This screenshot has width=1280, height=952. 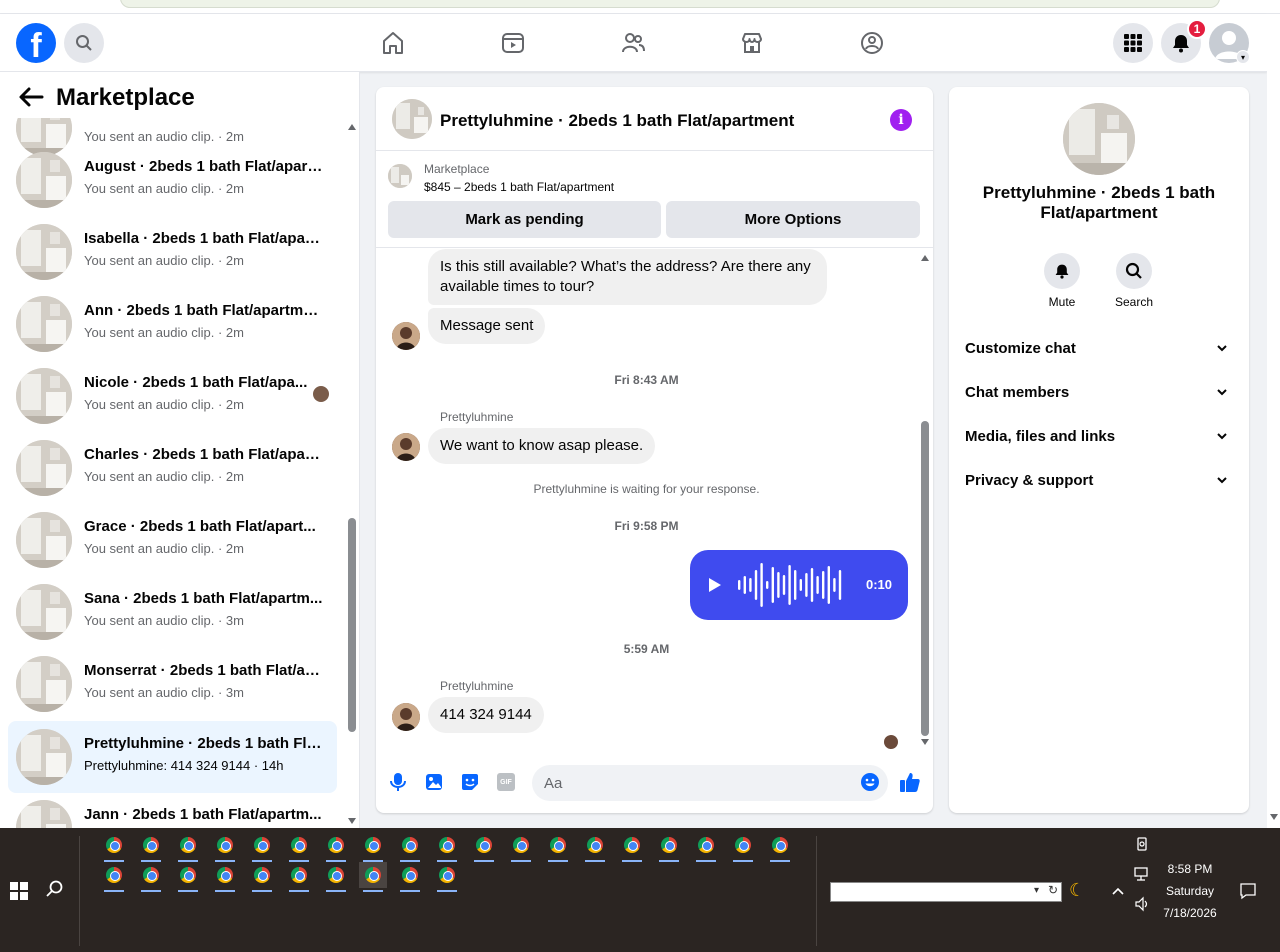 I want to click on listing-price: $845 – 2beds 1 bath Flat/apartment, so click(x=519, y=187).